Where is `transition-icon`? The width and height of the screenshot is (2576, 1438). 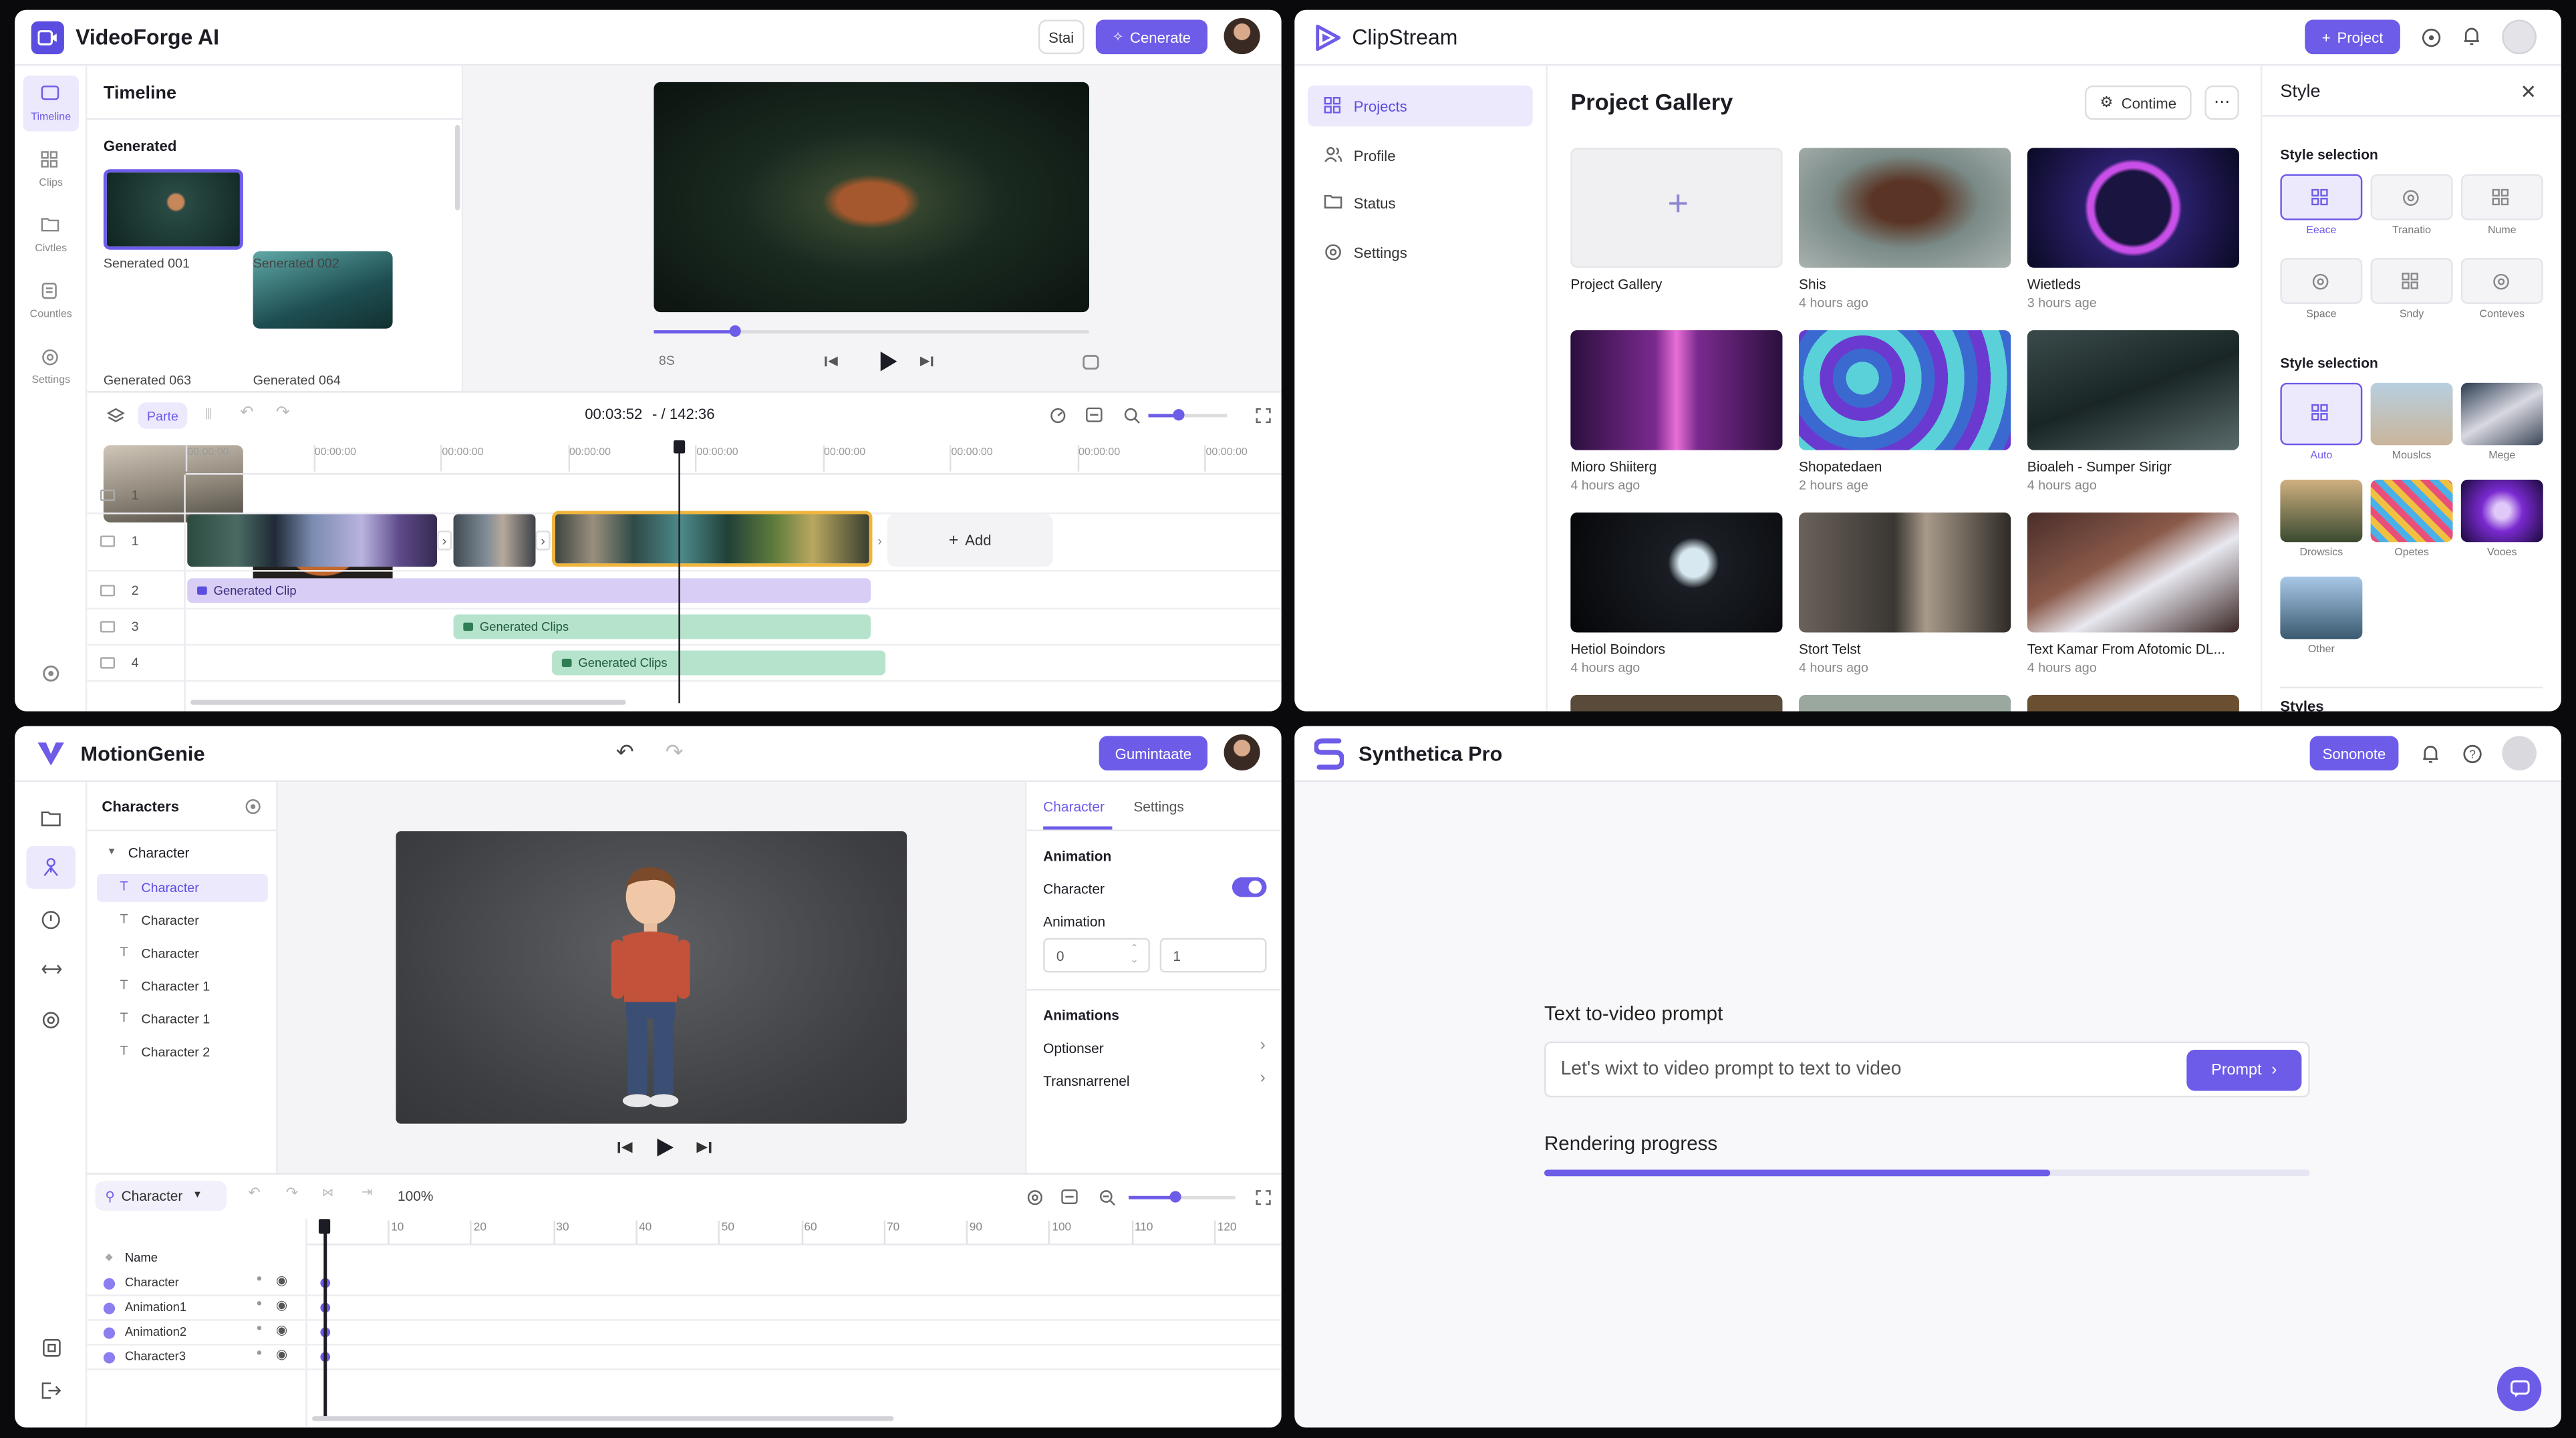
transition-icon is located at coordinates (51, 969).